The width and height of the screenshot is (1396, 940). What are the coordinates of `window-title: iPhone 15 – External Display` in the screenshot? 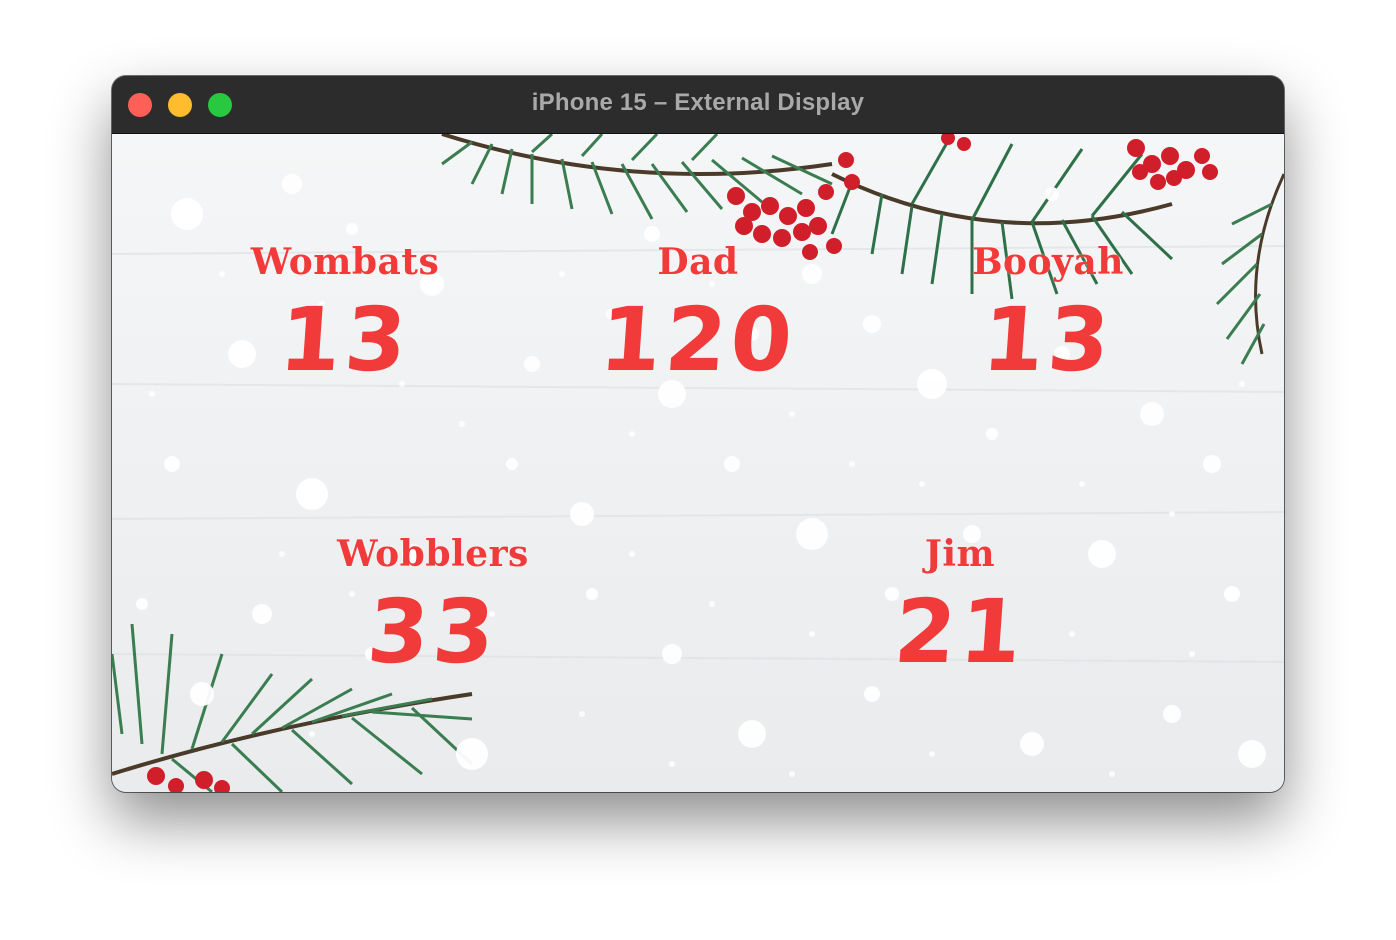 It's located at (698, 102).